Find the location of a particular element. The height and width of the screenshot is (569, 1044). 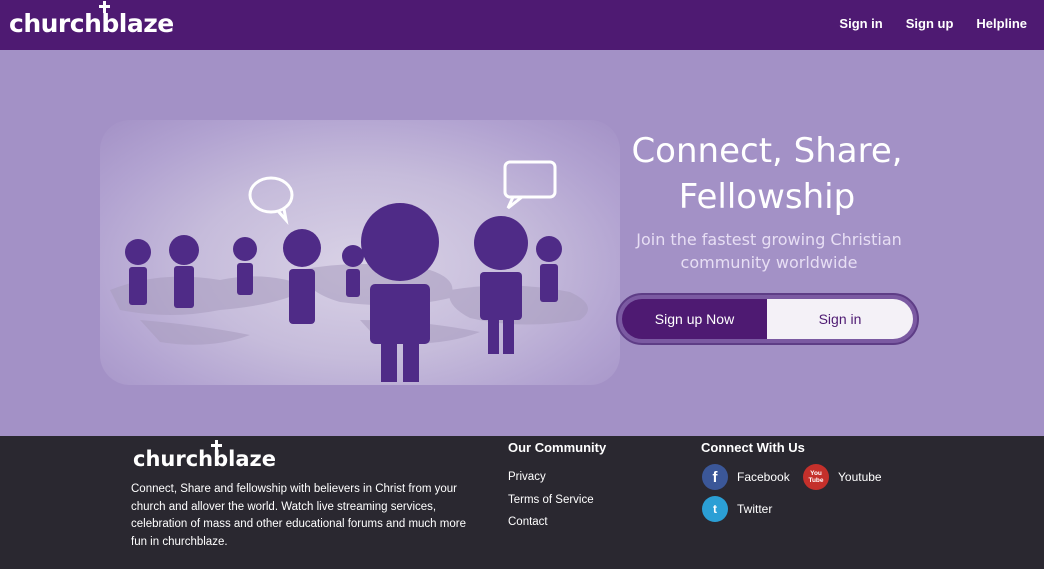

facebook-label: Facebook is located at coordinates (763, 477).